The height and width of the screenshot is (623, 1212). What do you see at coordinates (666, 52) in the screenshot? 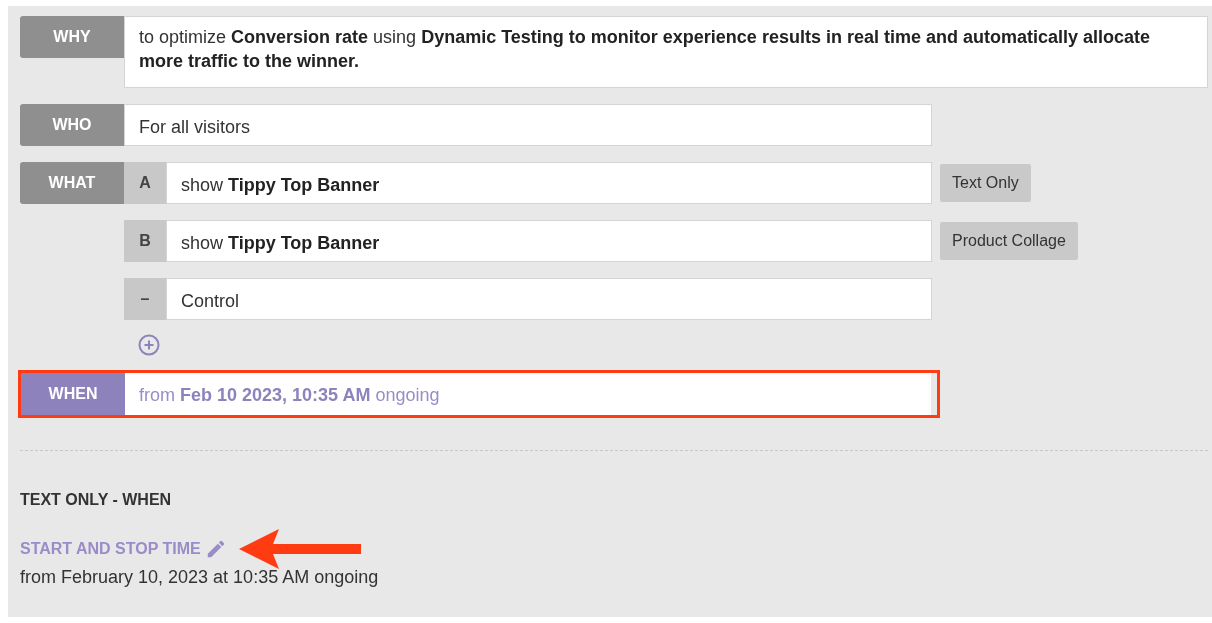
I see `why-text: to optimize Conversion rate using Dynamic Testing to monitor experience results in real time and automatically allocate more traffic to the winner.` at bounding box center [666, 52].